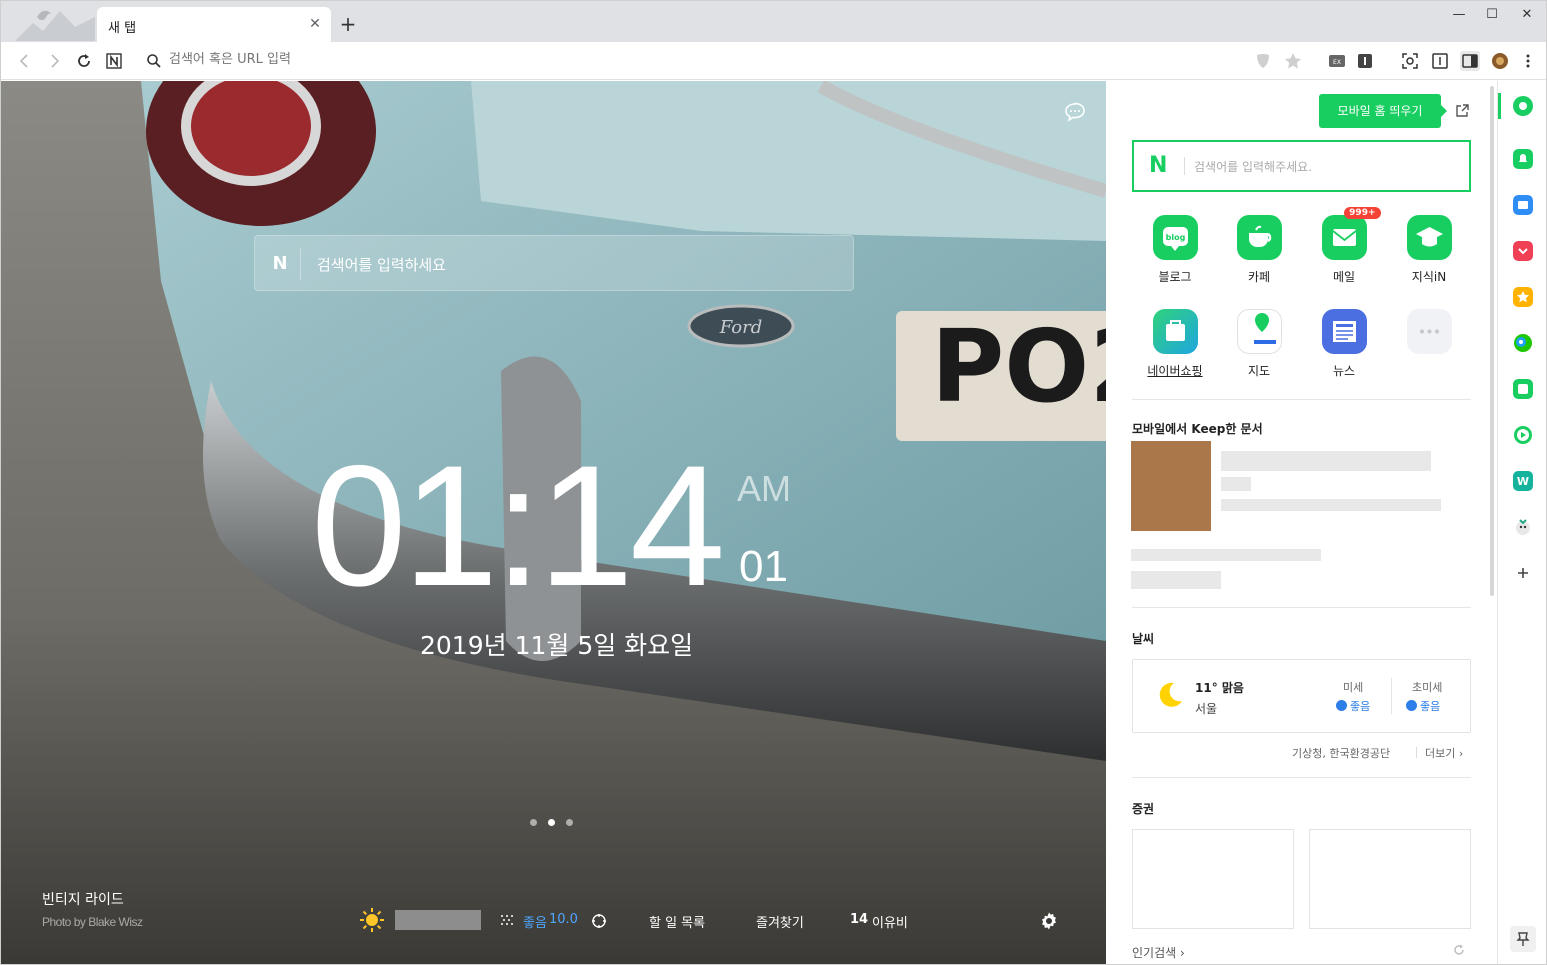 The height and width of the screenshot is (965, 1547). What do you see at coordinates (563, 919) in the screenshot?
I see `air-quality-value: 10.0` at bounding box center [563, 919].